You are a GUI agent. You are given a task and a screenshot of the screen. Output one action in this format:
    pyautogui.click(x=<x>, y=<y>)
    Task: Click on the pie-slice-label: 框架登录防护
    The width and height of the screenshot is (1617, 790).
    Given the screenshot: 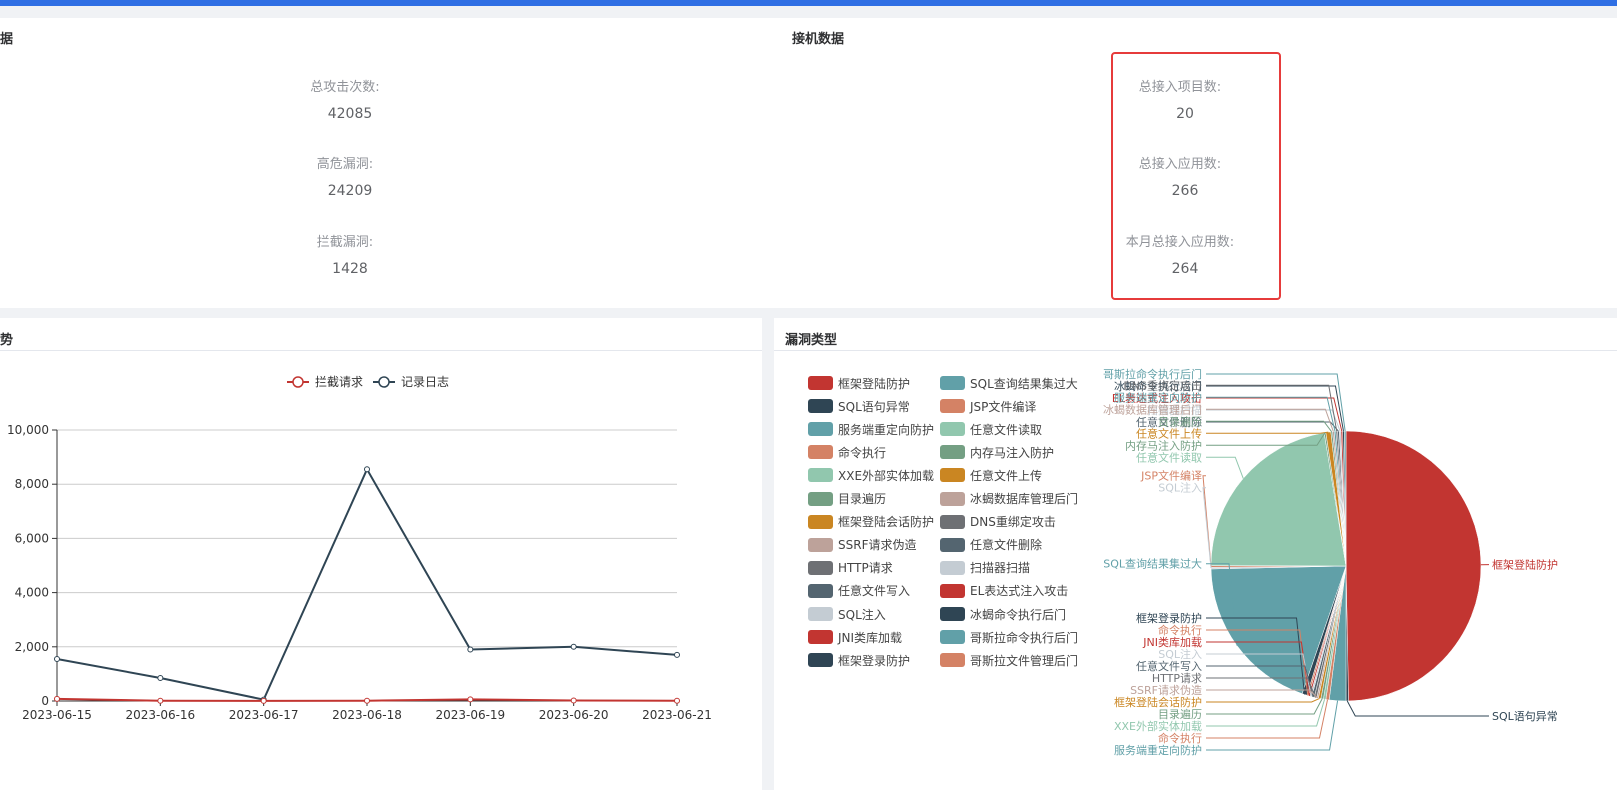 What is the action you would take?
    pyautogui.click(x=1169, y=618)
    